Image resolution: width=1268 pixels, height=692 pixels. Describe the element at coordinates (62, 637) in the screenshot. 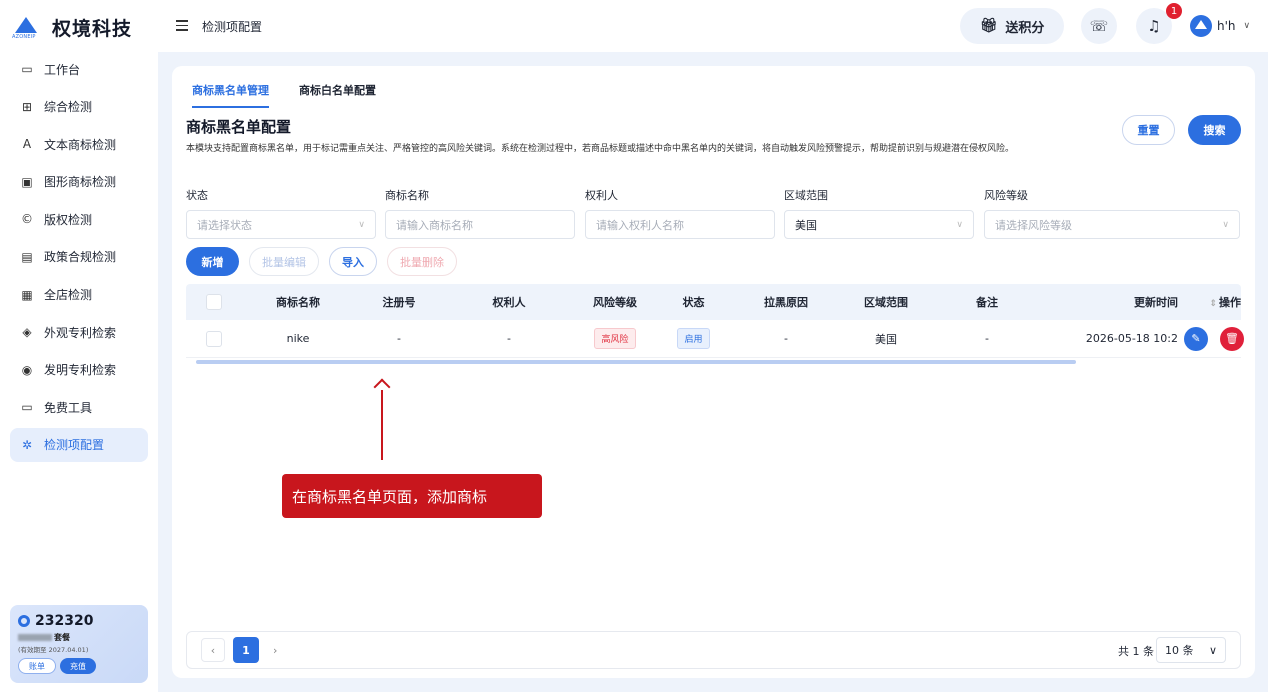

I see `plan-label: 套餐` at that location.